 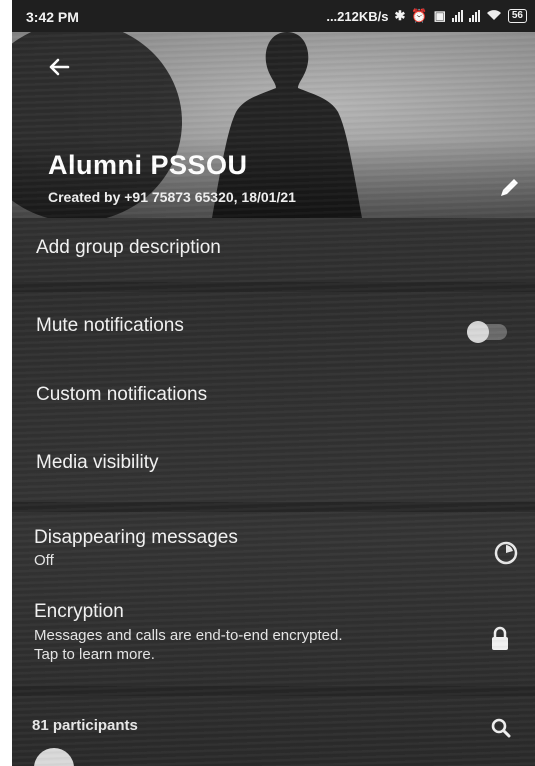 I want to click on toggle-knob, so click(x=478, y=332).